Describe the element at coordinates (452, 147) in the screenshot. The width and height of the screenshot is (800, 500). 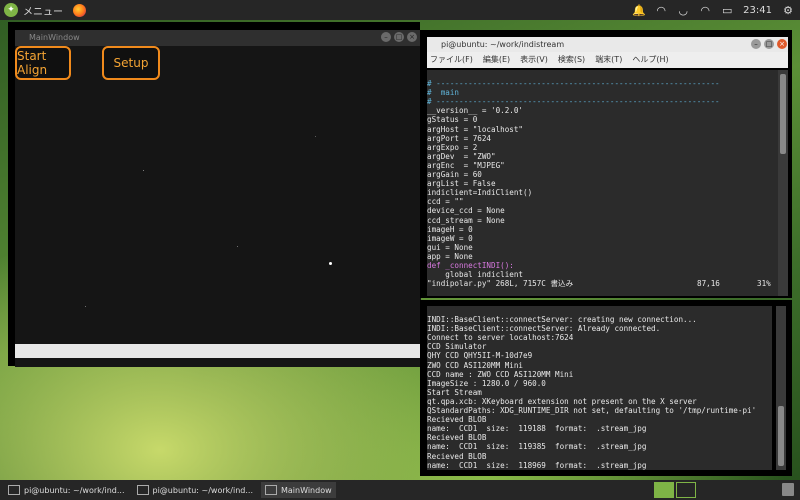
I see `code-line: argExpo = 2` at that location.